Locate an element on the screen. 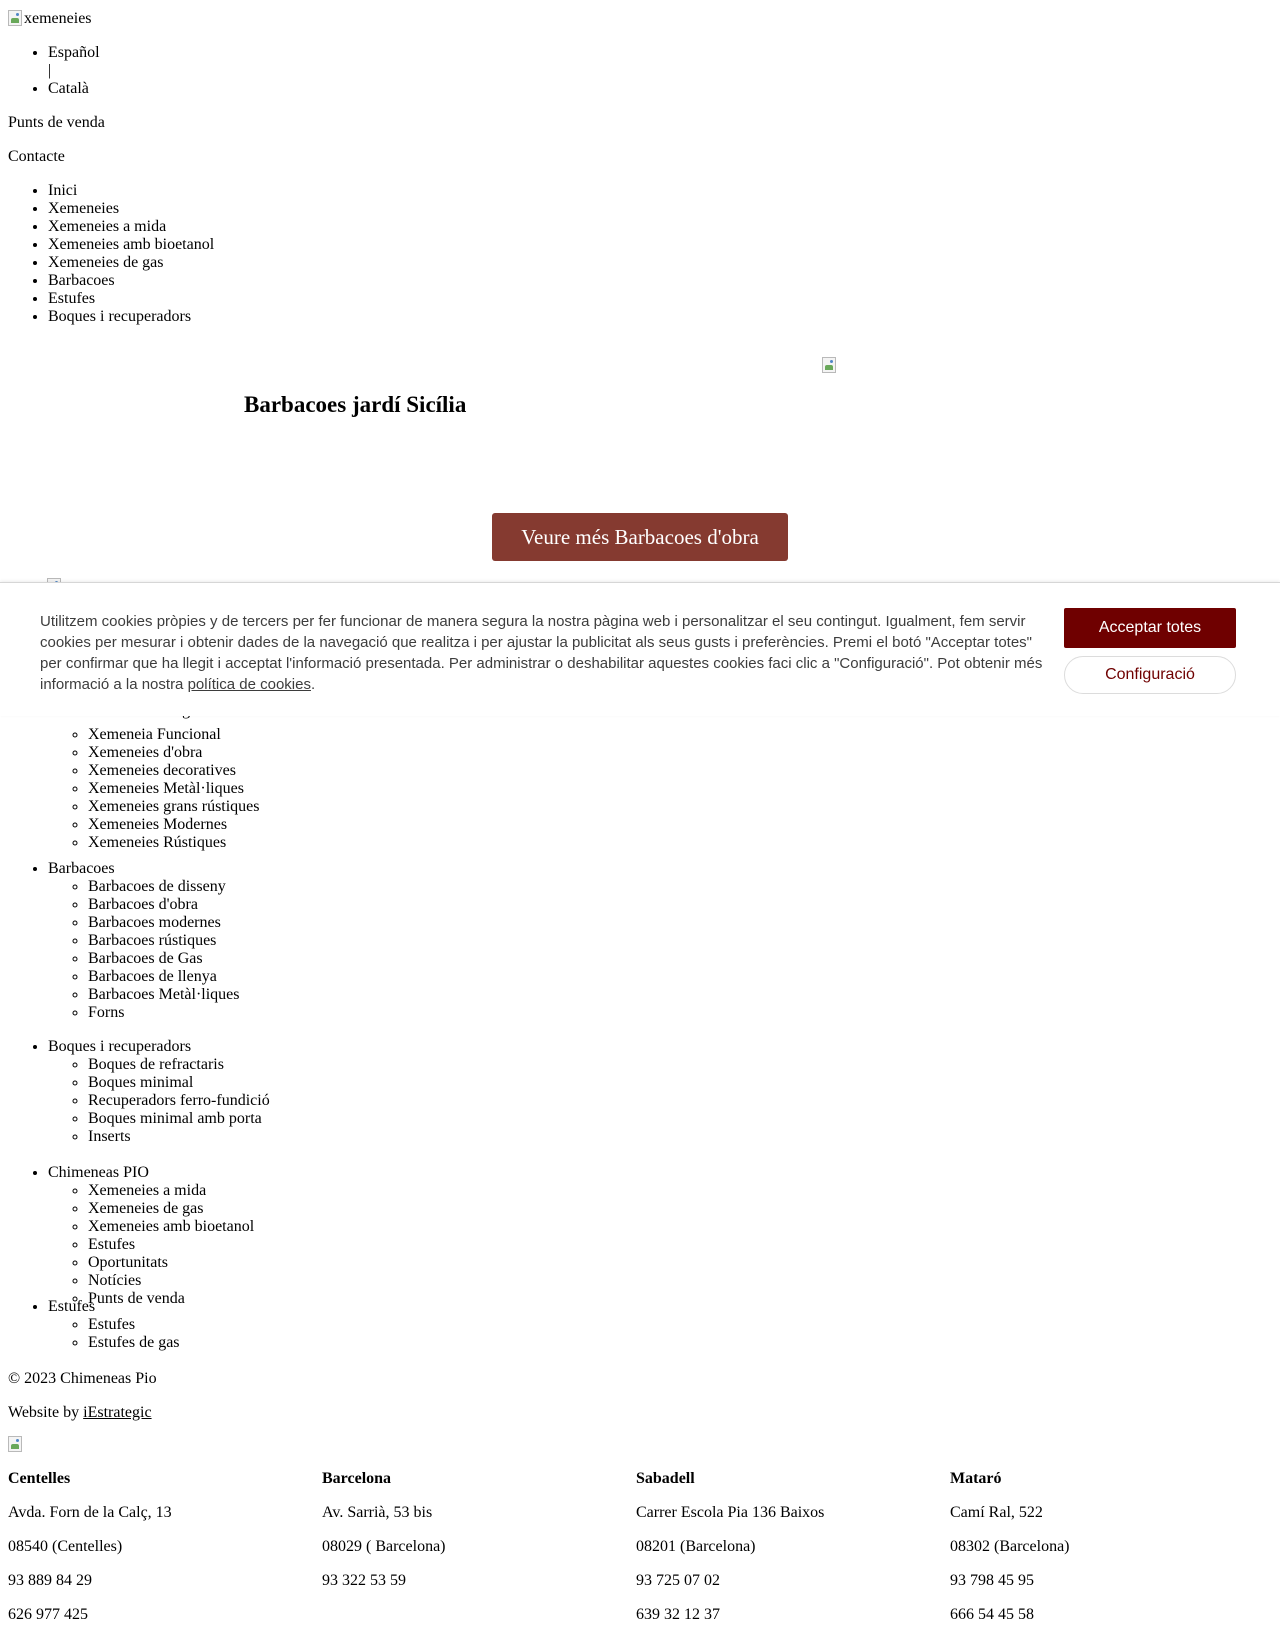  footer-sub-item: Forns is located at coordinates (164, 1013).